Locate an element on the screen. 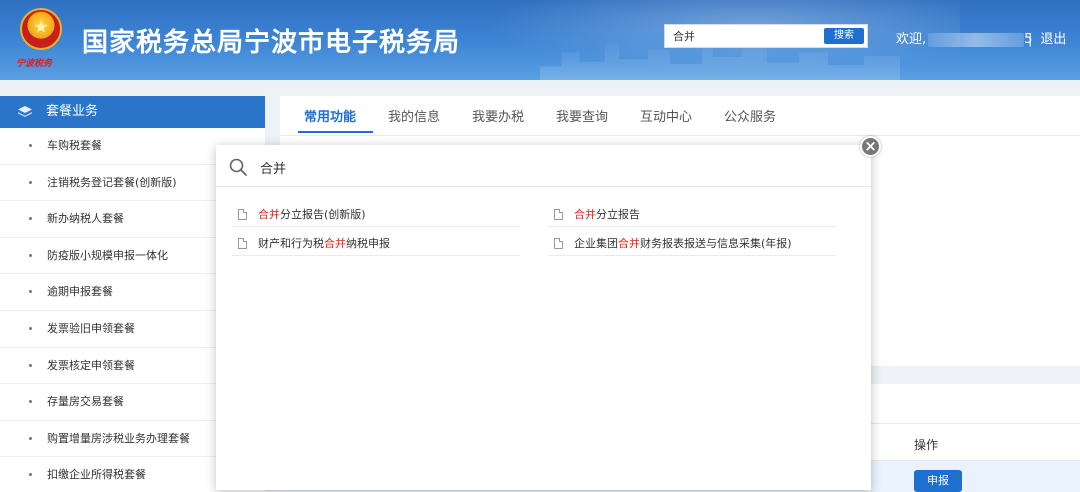  emblem-icon is located at coordinates (41, 29).